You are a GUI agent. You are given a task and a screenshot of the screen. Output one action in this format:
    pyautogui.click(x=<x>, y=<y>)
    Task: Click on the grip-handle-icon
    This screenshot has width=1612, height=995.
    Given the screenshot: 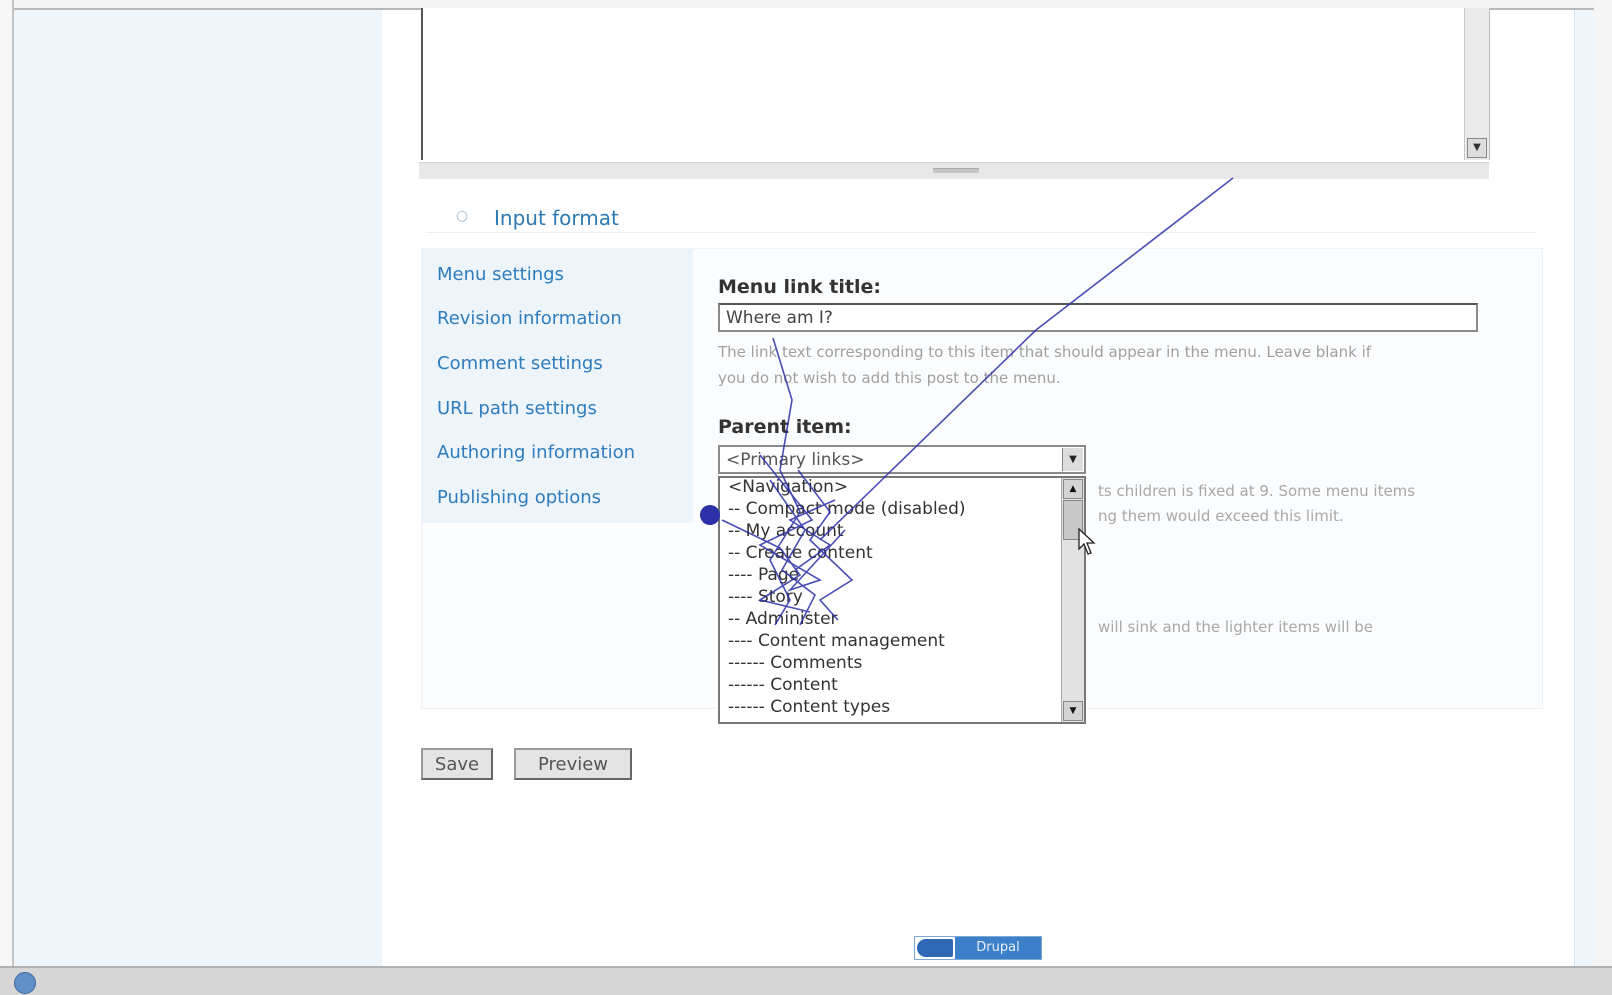 What is the action you would take?
    pyautogui.click(x=956, y=170)
    